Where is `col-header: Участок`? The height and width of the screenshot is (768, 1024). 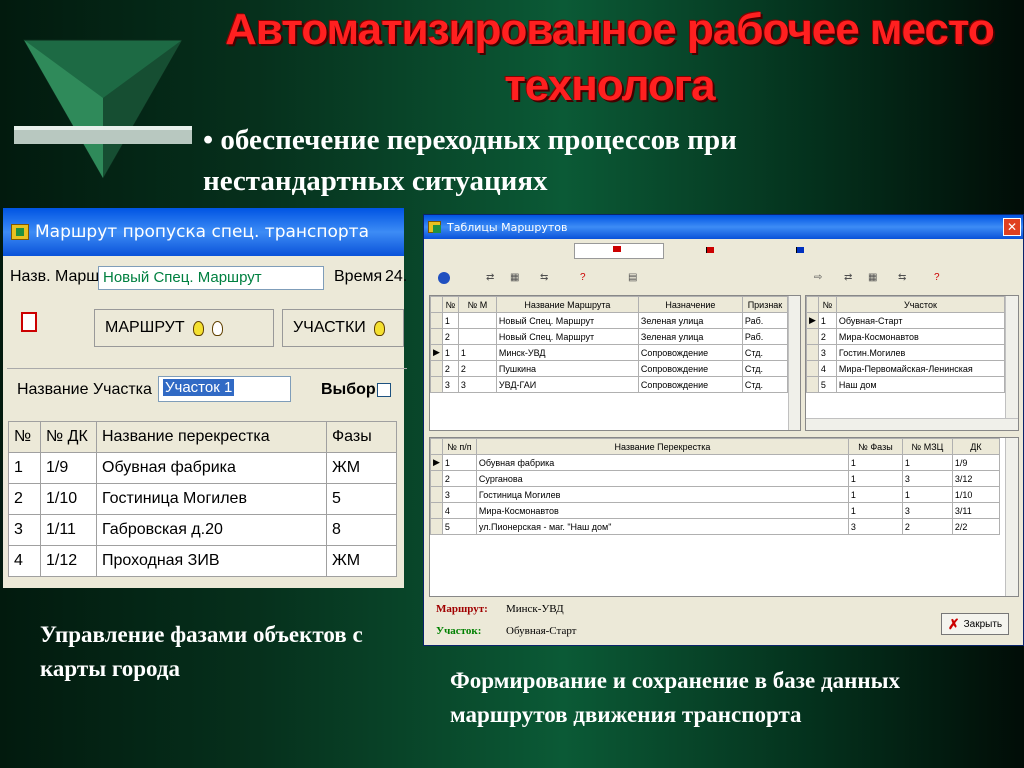
col-header: Участок is located at coordinates (920, 304).